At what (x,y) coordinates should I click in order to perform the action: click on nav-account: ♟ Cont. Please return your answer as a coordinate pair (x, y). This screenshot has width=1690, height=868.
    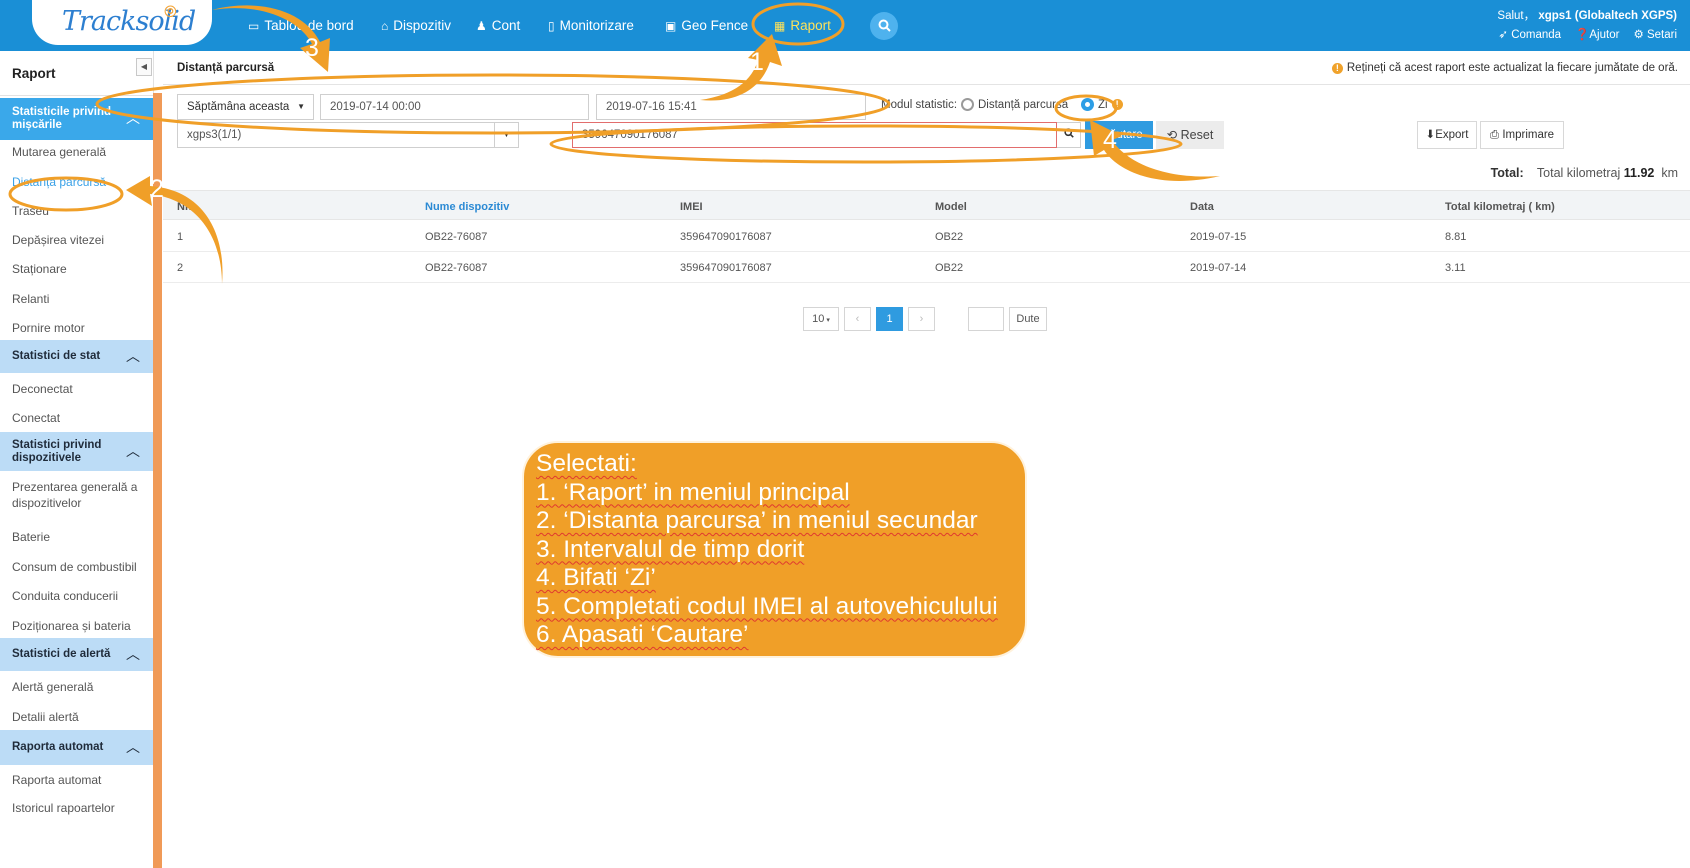
    Looking at the image, I should click on (498, 25).